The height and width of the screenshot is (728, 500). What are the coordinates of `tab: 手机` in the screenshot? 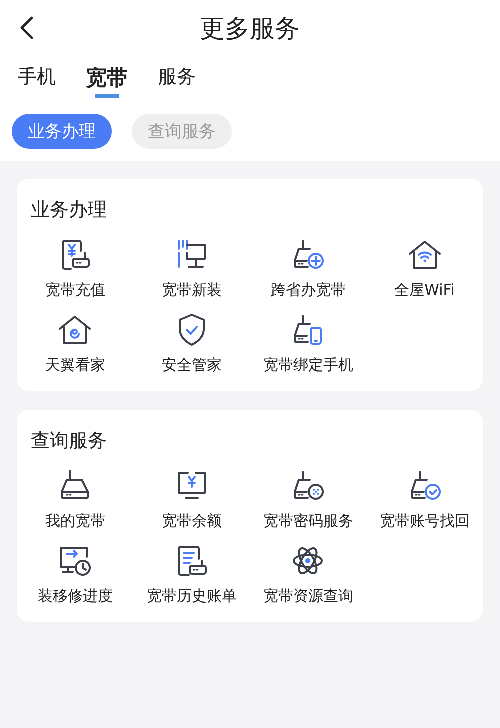 It's located at (37, 78).